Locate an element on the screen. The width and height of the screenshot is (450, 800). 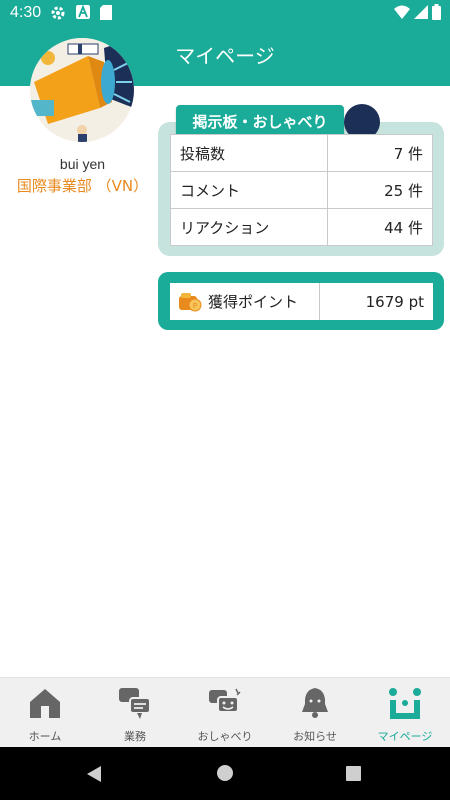
nav-item-mypage: マイページ is located at coordinates (405, 713).